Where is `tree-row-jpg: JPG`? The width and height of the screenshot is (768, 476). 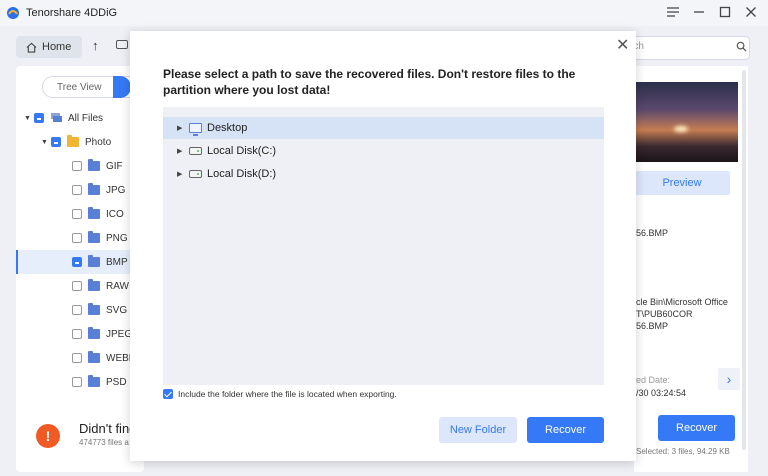 tree-row-jpg: JPG is located at coordinates (80, 190).